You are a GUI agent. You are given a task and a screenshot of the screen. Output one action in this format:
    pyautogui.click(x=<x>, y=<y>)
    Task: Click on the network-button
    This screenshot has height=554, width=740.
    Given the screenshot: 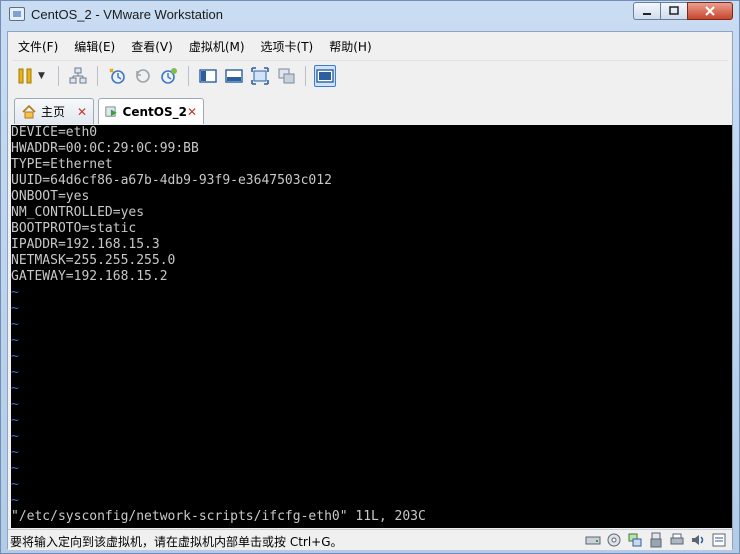 What is the action you would take?
    pyautogui.click(x=78, y=76)
    